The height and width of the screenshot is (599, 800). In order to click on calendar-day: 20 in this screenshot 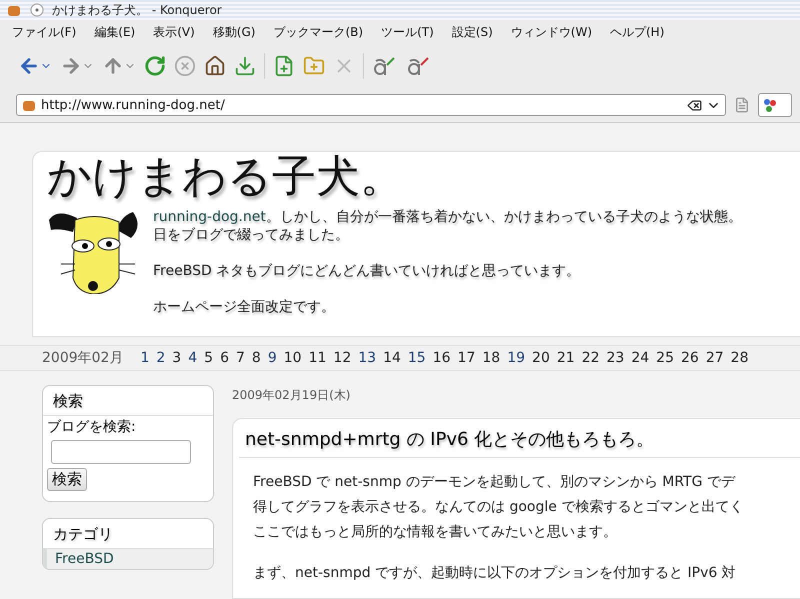, I will do `click(541, 358)`.